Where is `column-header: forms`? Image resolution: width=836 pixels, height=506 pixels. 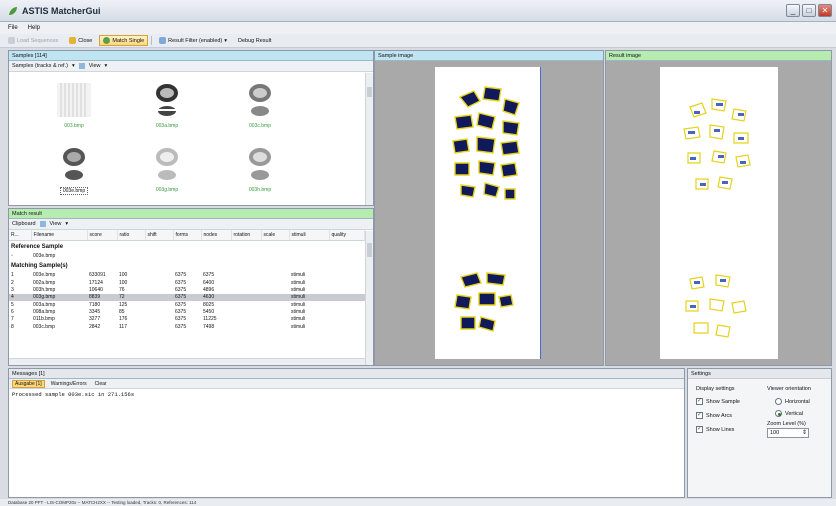 column-header: forms is located at coordinates (187, 235).